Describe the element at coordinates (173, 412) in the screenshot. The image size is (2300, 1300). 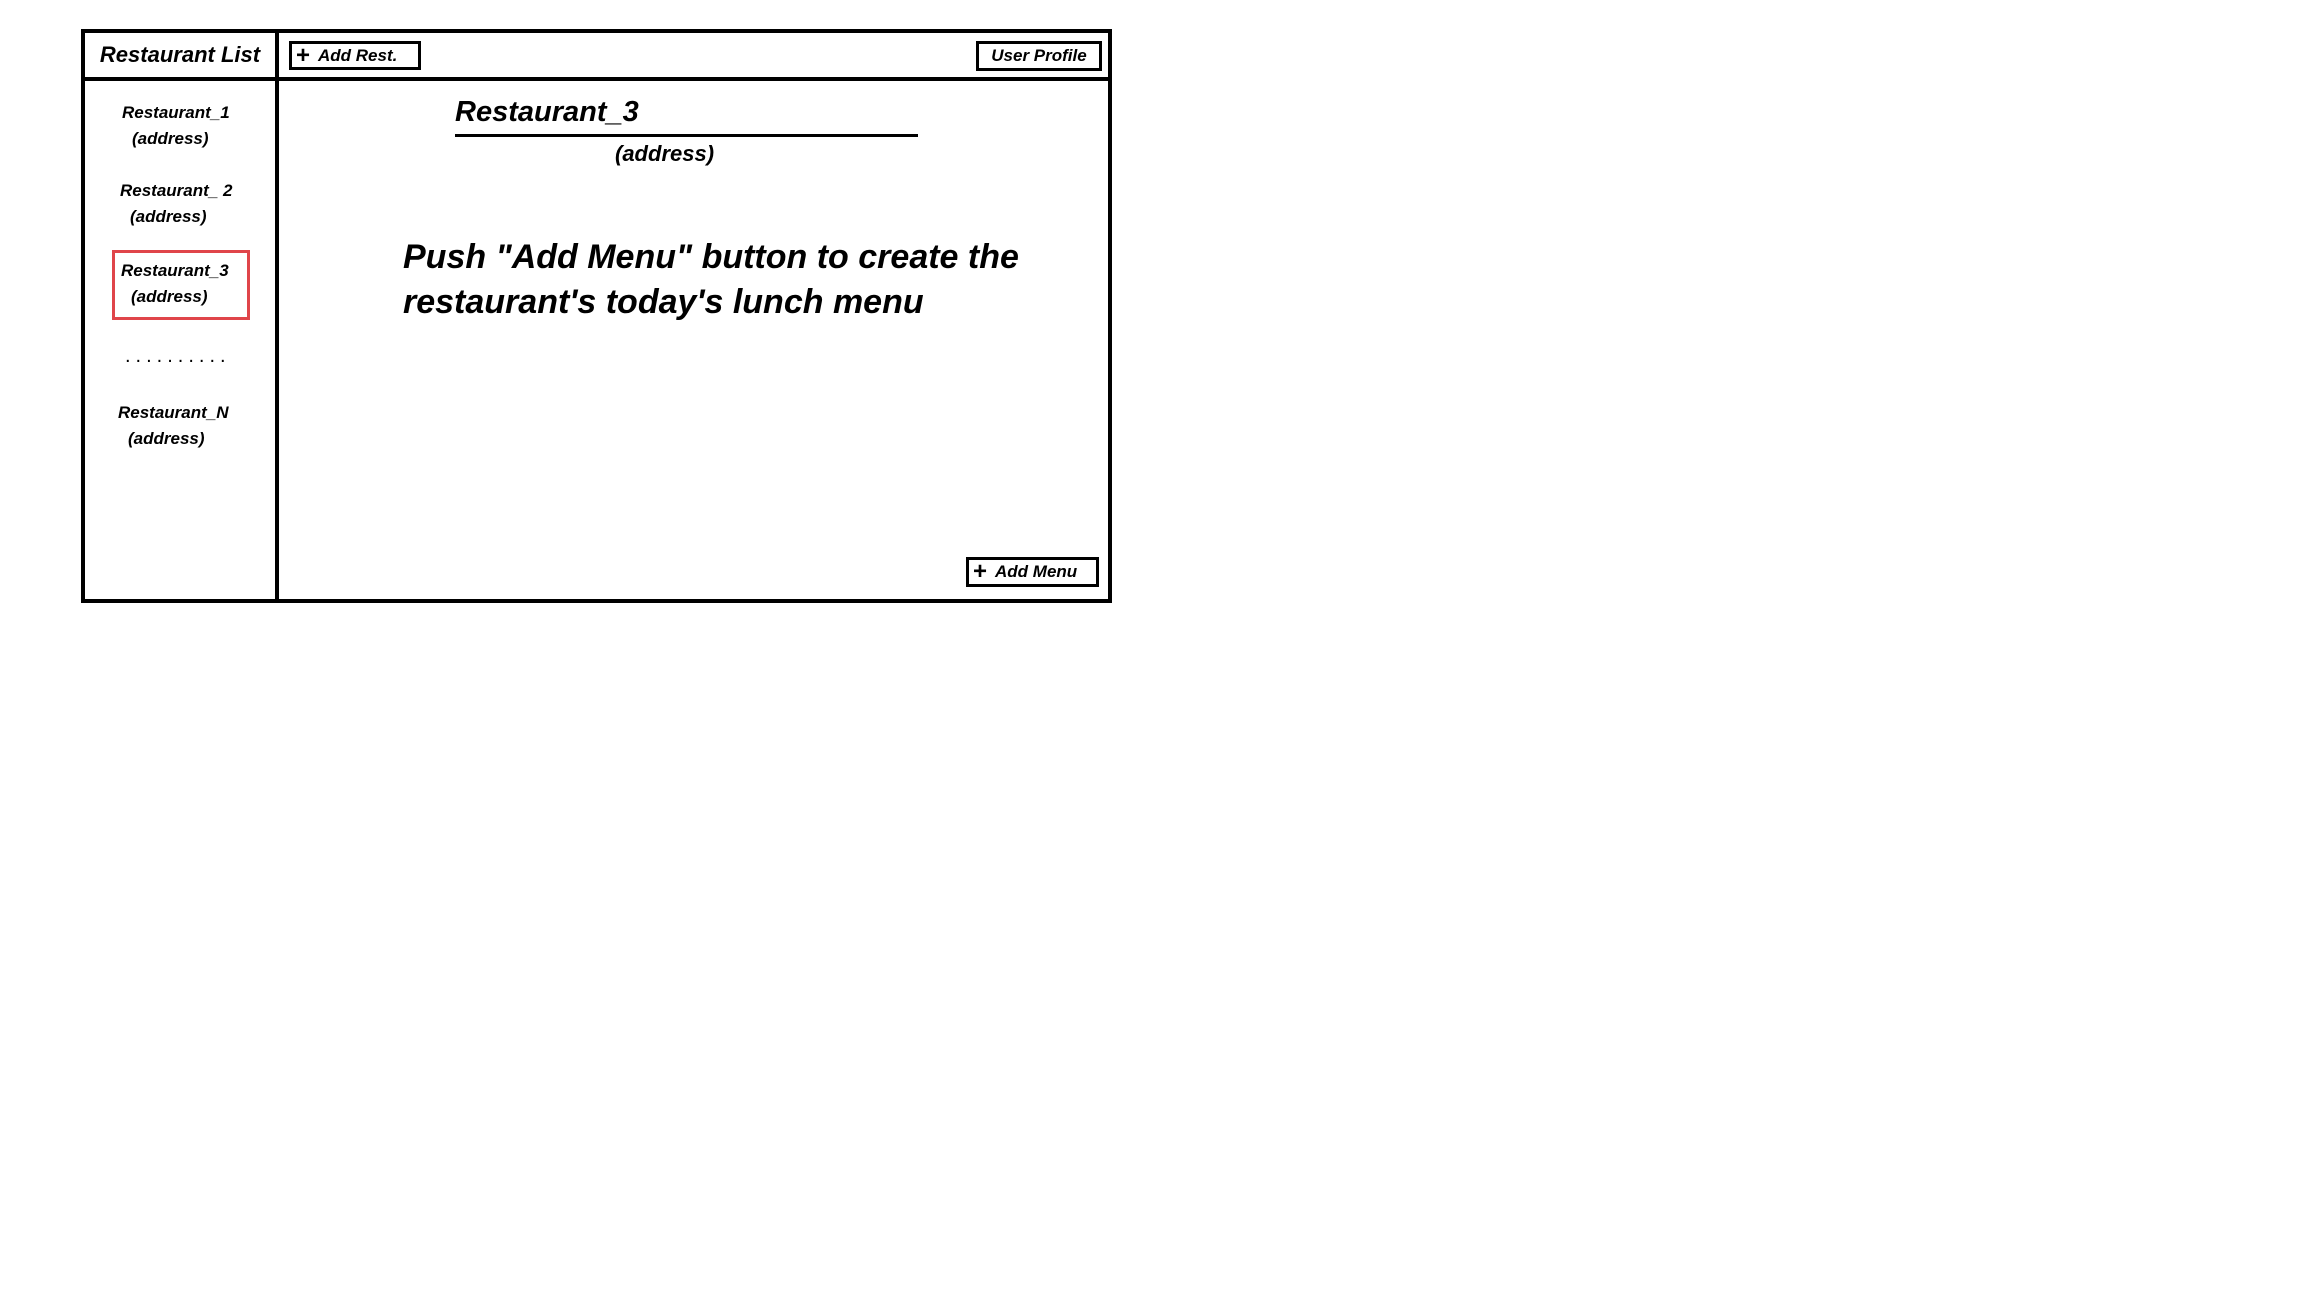
I see `restaurant-name: Restaurant_N` at that location.